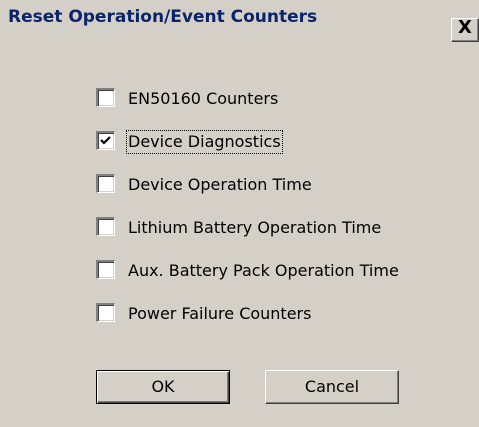 This screenshot has height=427, width=479. I want to click on title-bar: Reset Operation/Event Counters X, so click(239, 21).